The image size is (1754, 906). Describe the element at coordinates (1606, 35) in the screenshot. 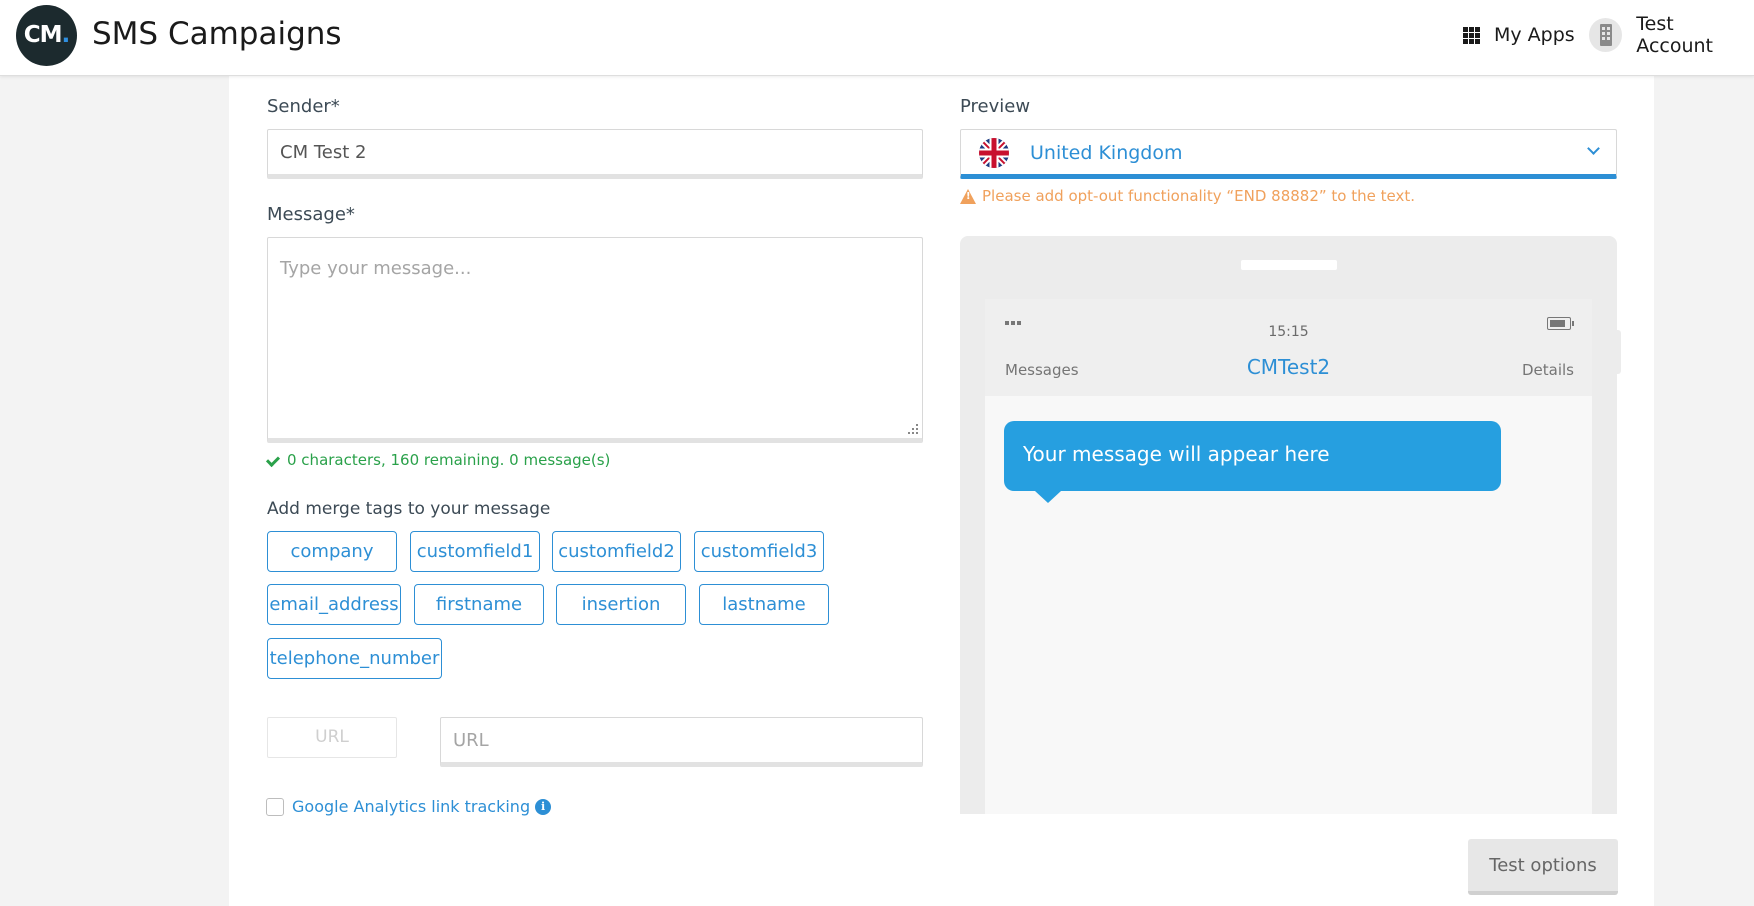

I see `building-icon` at that location.